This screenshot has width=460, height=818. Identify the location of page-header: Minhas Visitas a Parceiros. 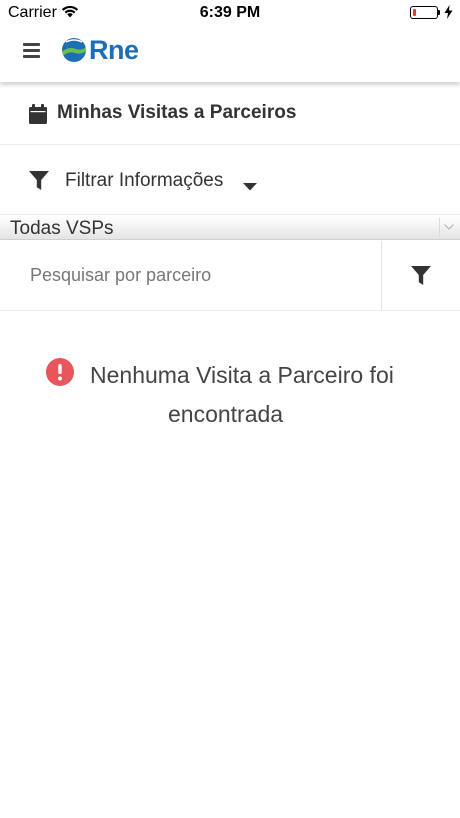
(230, 113).